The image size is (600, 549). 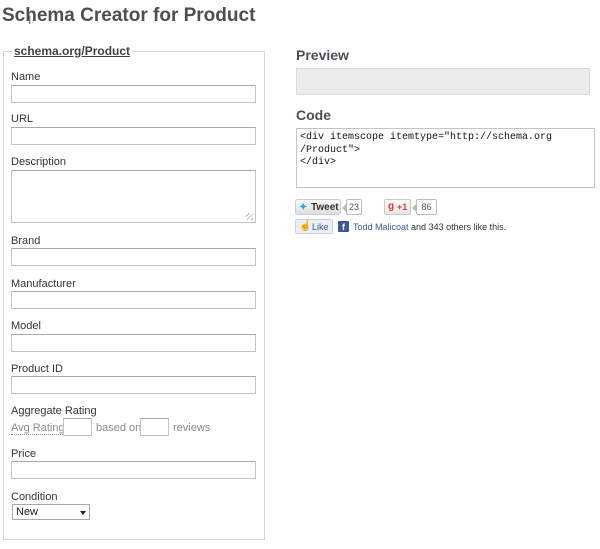 I want to click on manufacturer-input, so click(x=133, y=300).